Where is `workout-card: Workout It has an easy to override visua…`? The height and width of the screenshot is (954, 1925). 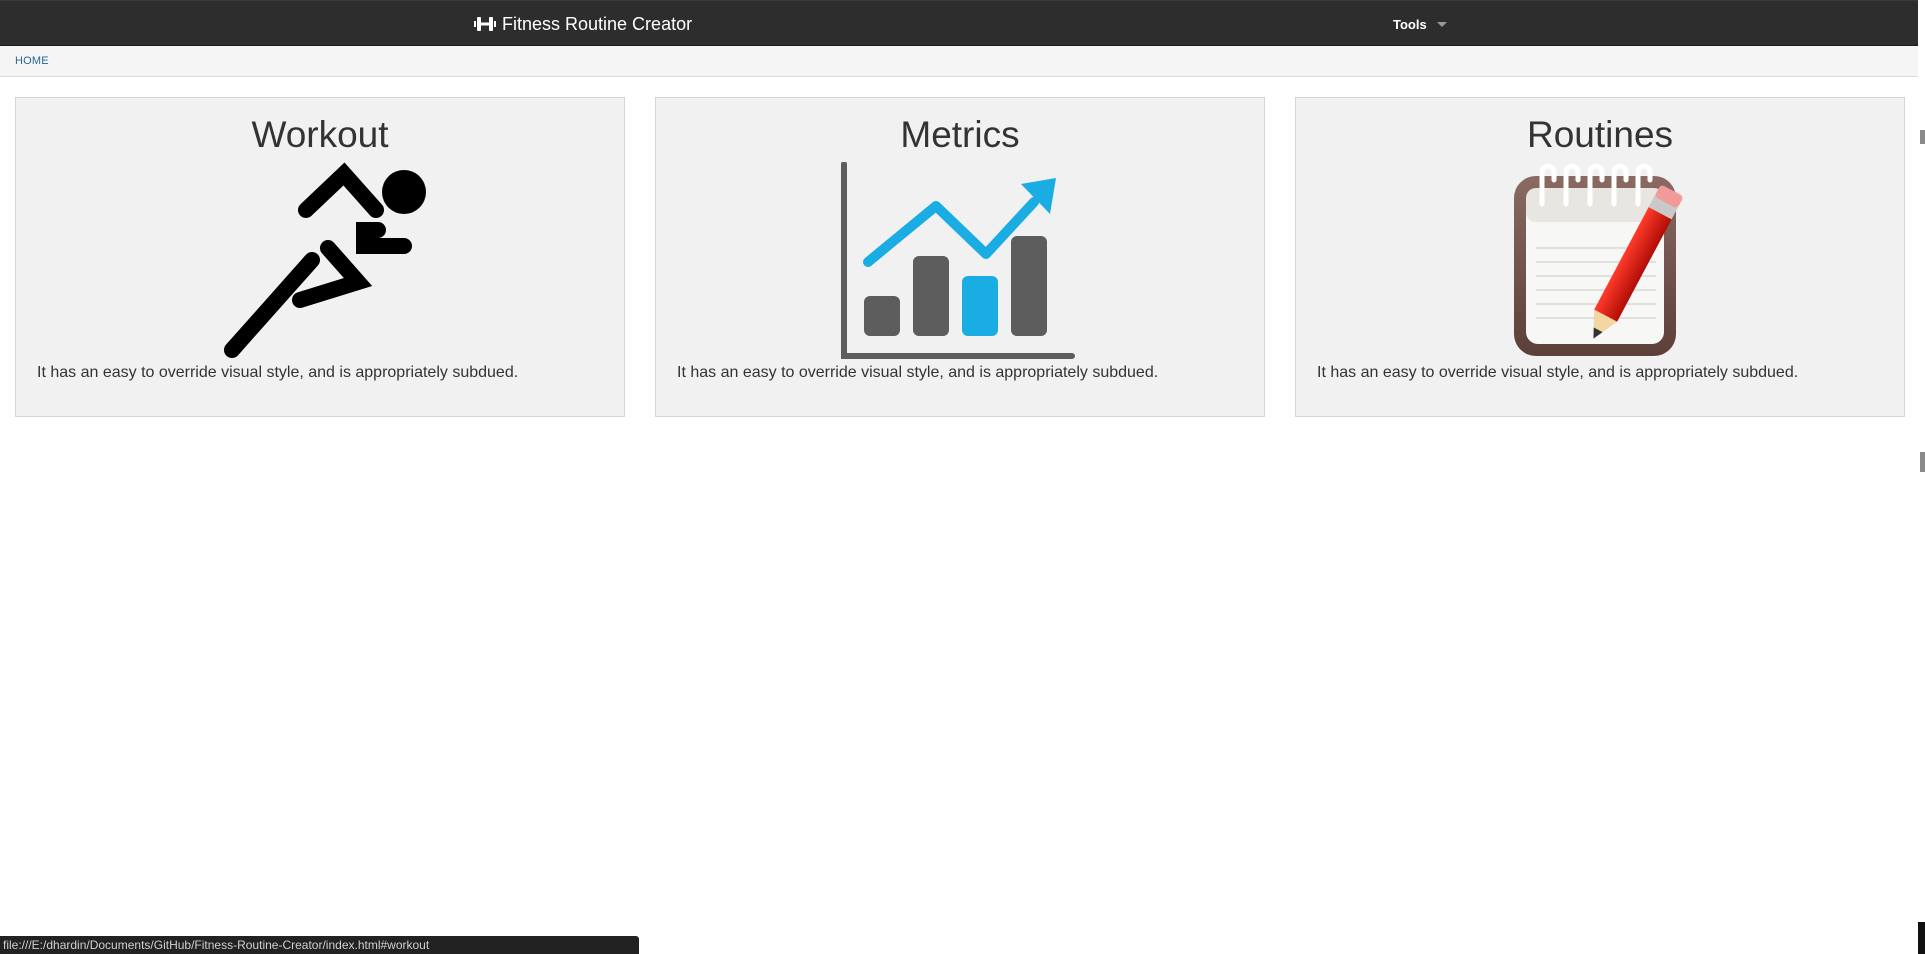
workout-card: Workout It has an easy to override visua… is located at coordinates (320, 257).